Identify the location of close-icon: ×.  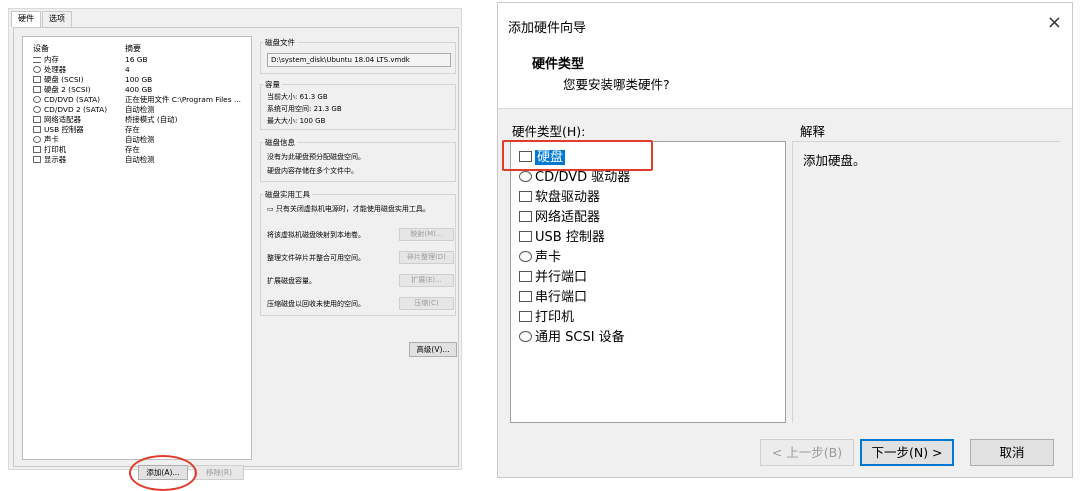
(1054, 23).